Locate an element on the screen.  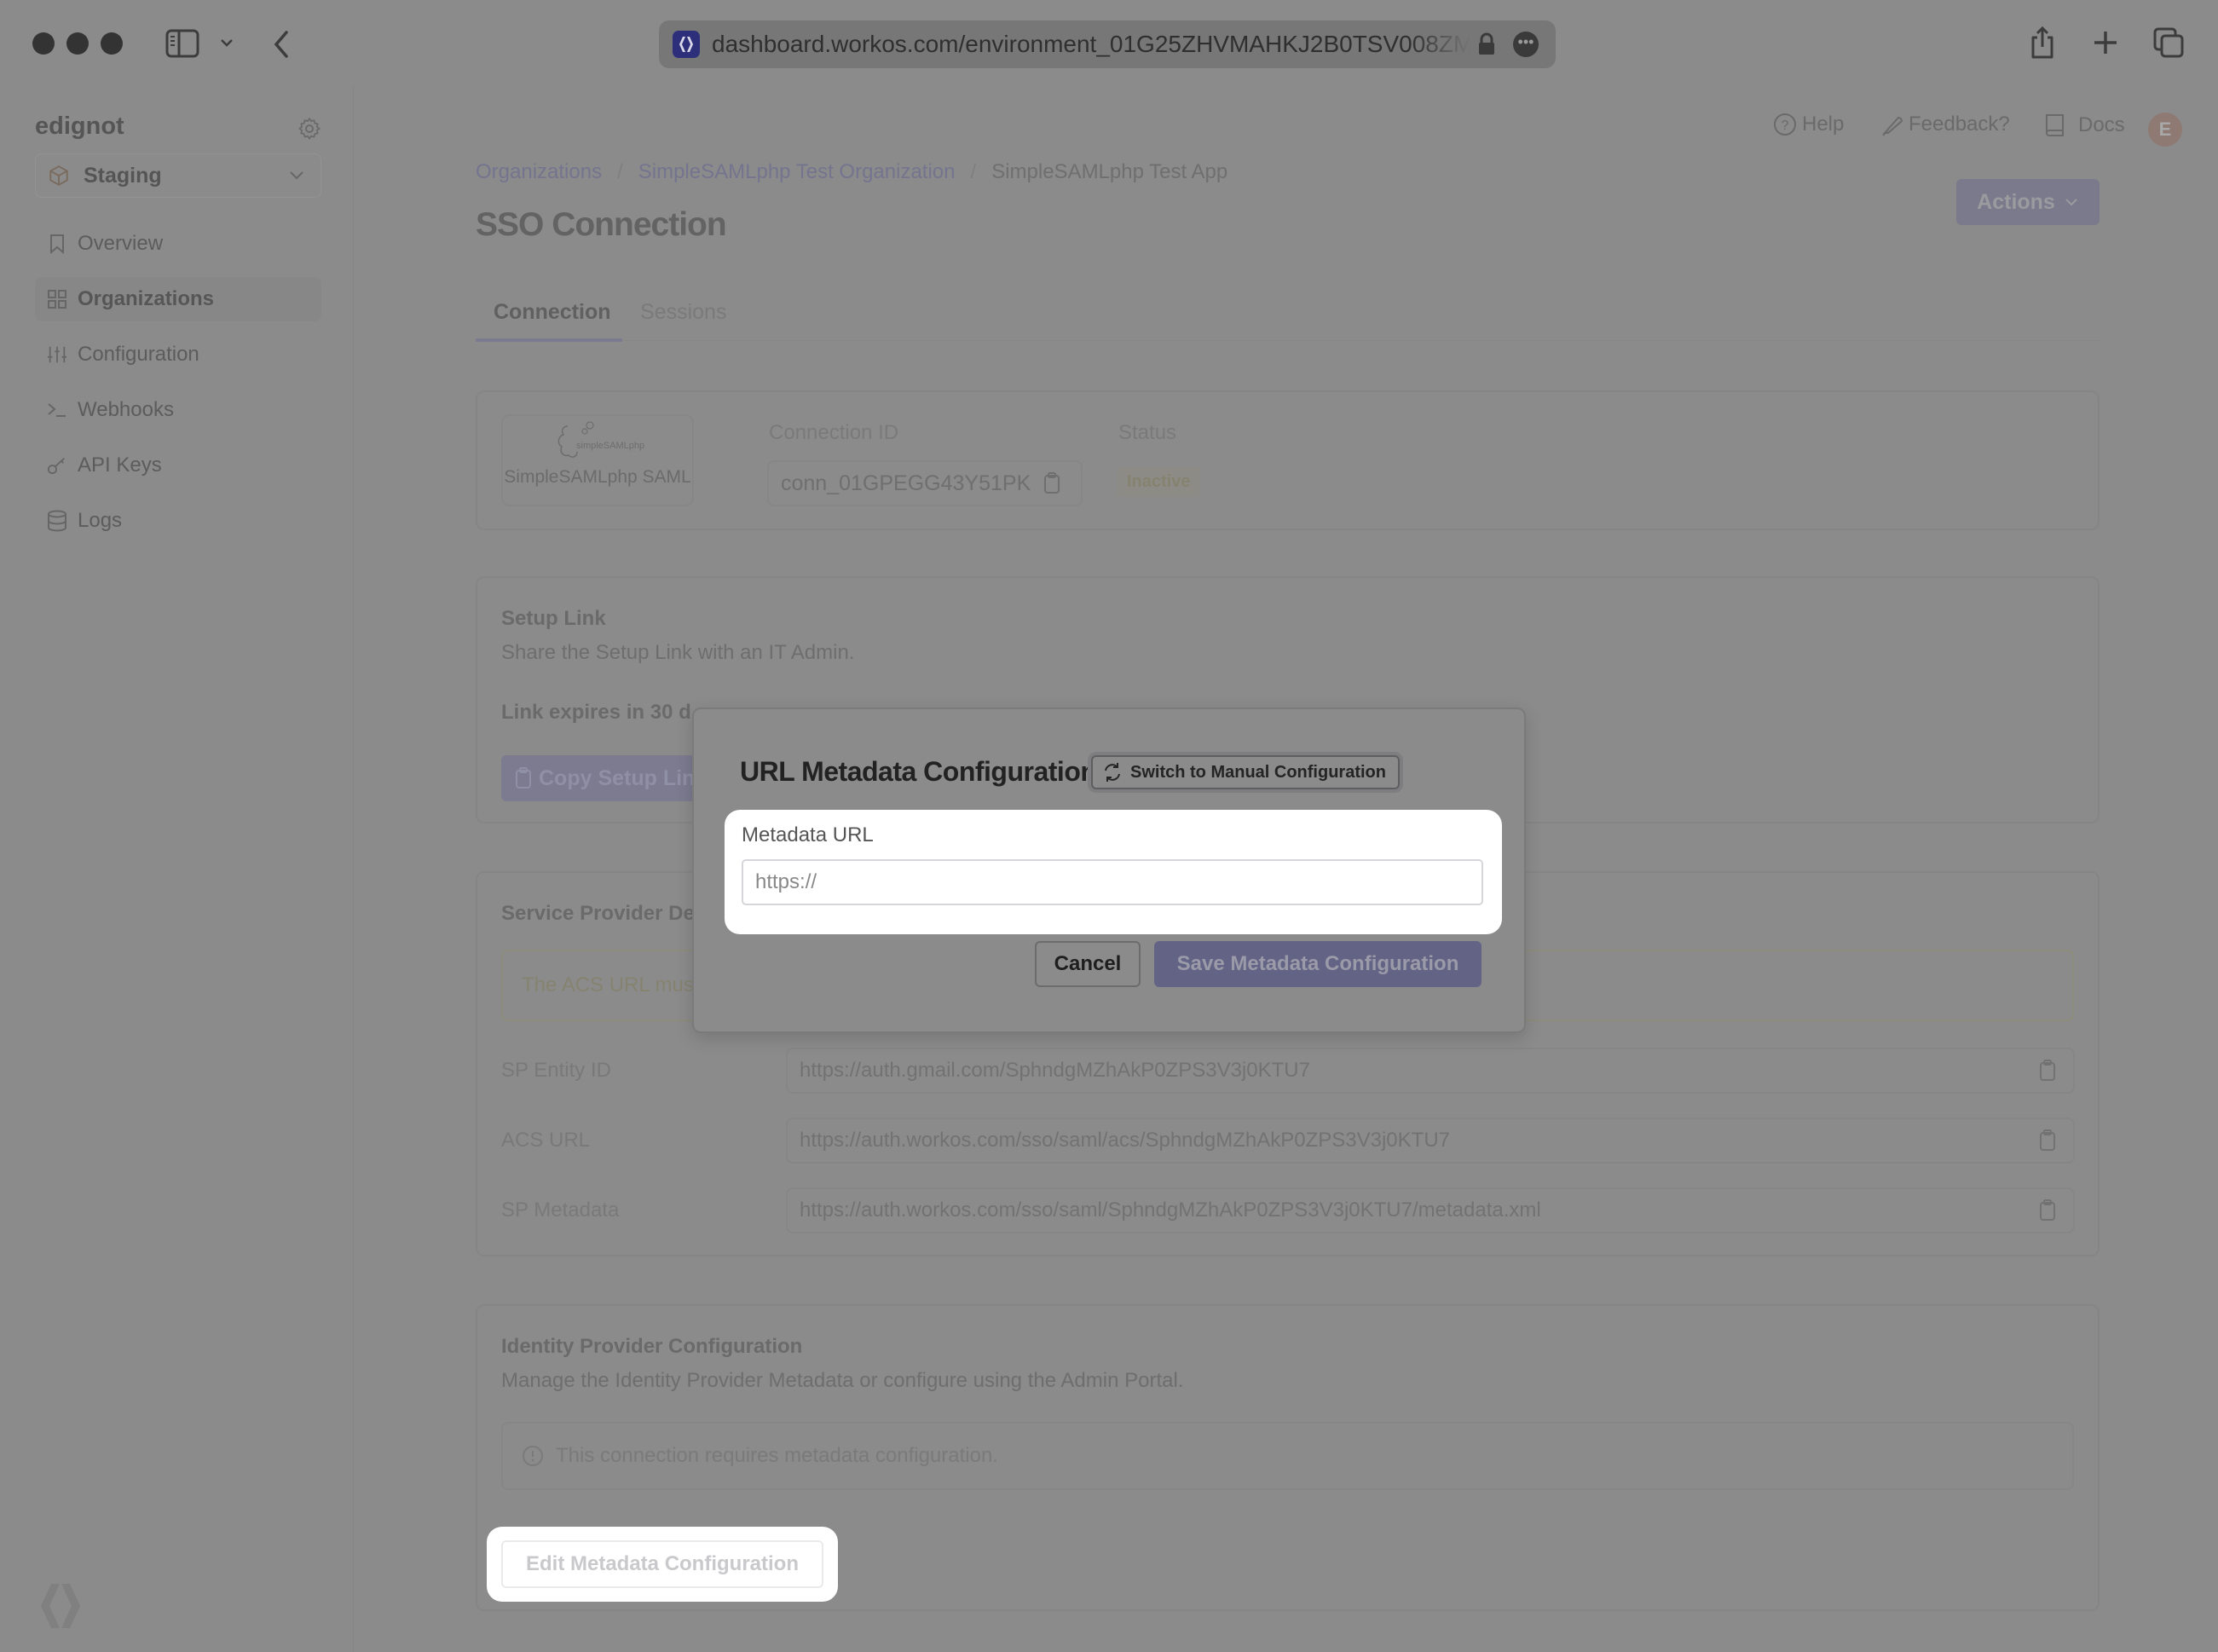
workos-favicon-icon is located at coordinates (686, 44).